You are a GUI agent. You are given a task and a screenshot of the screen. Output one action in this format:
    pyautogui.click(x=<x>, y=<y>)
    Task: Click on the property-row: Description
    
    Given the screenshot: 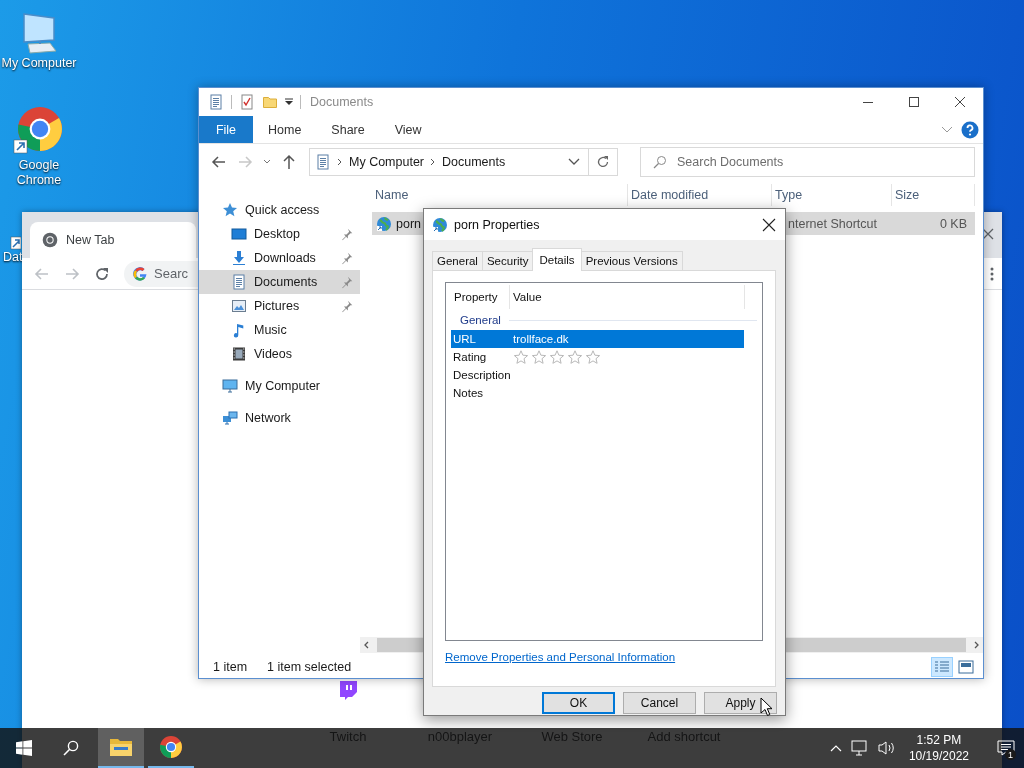 What is the action you would take?
    pyautogui.click(x=597, y=375)
    